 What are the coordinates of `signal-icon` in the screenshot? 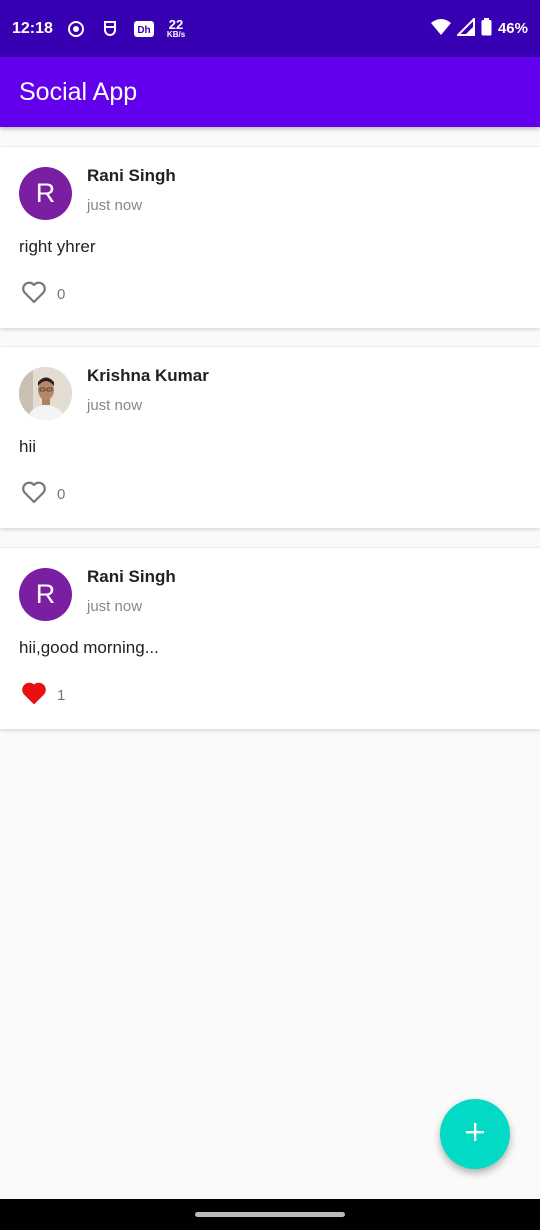 It's located at (465, 28).